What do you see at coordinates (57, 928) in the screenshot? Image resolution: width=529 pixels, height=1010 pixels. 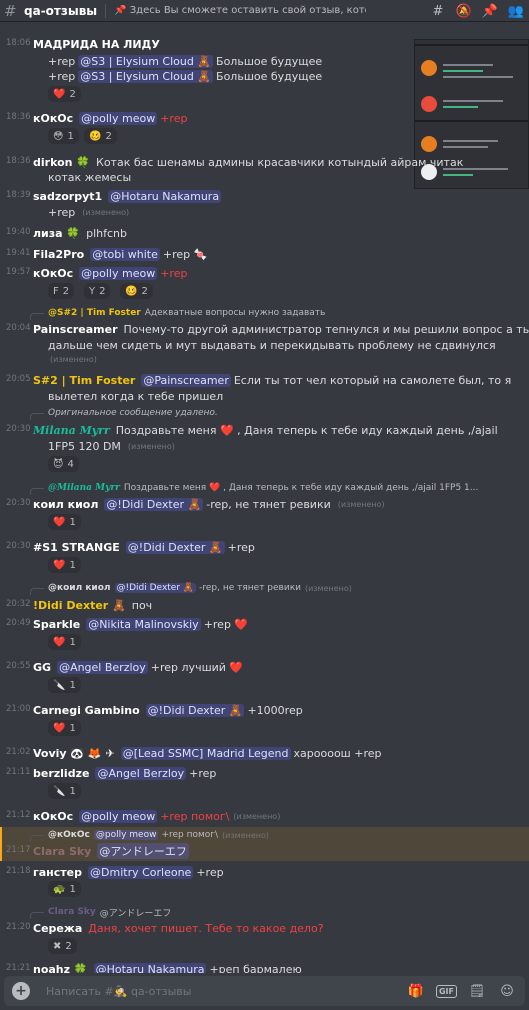 I see `author-name: Сережа` at bounding box center [57, 928].